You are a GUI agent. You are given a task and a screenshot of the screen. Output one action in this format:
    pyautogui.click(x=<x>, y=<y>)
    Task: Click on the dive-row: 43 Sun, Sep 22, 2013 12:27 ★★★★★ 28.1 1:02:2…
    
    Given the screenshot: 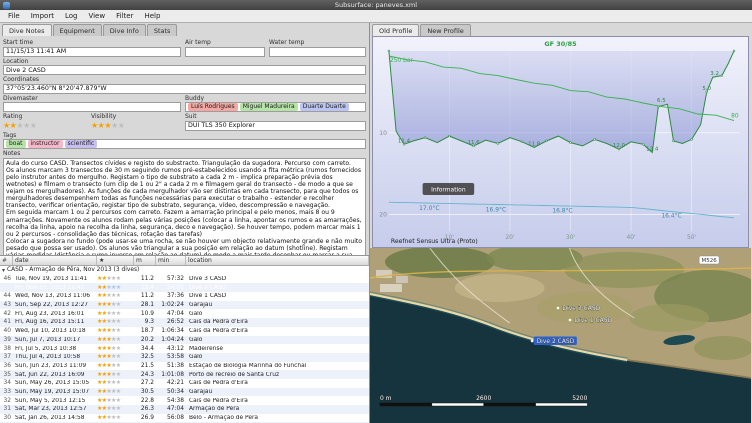 What is the action you would take?
    pyautogui.click(x=184, y=305)
    